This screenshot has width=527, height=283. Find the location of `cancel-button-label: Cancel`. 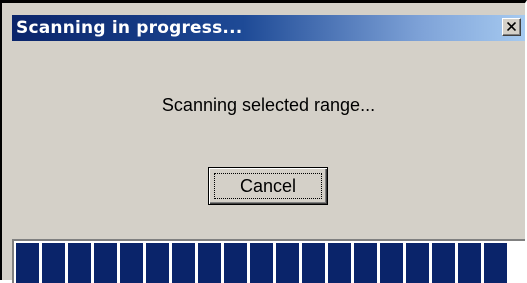

cancel-button-label: Cancel is located at coordinates (268, 186).